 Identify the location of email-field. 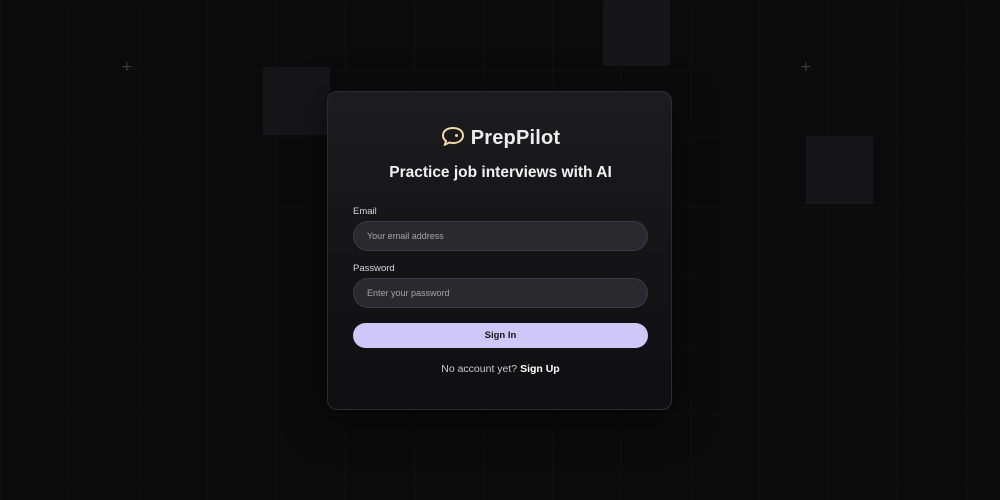
(500, 236).